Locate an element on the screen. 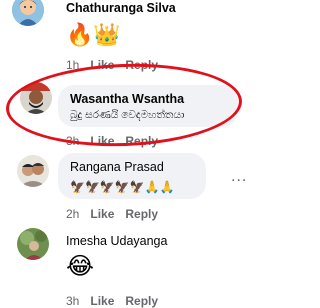 Image resolution: width=320 pixels, height=308 pixels. comment-text: බුදු සරණයි වෙදමහත්තයා is located at coordinates (127, 115).